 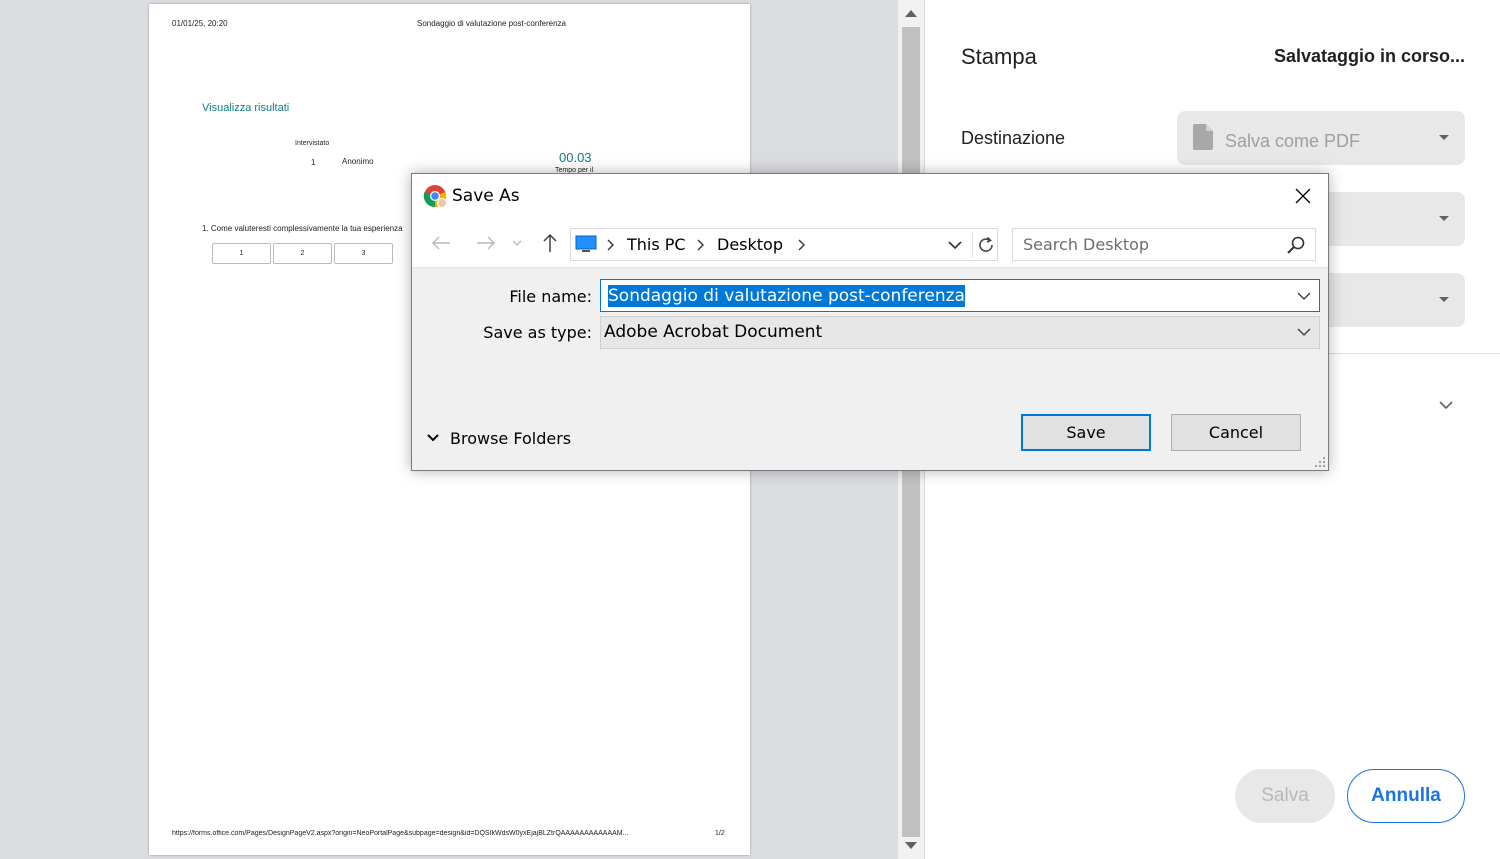 What do you see at coordinates (720, 833) in the screenshot?
I see `preview-page-number: 1/2` at bounding box center [720, 833].